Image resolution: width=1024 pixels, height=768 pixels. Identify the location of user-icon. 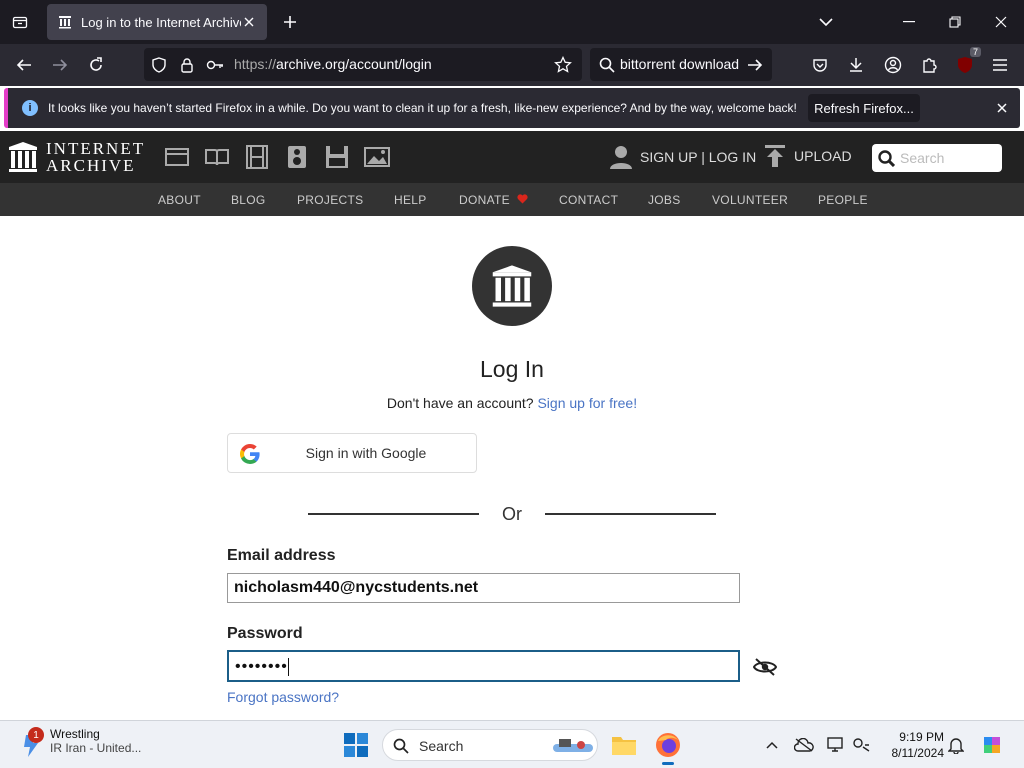
(621, 157).